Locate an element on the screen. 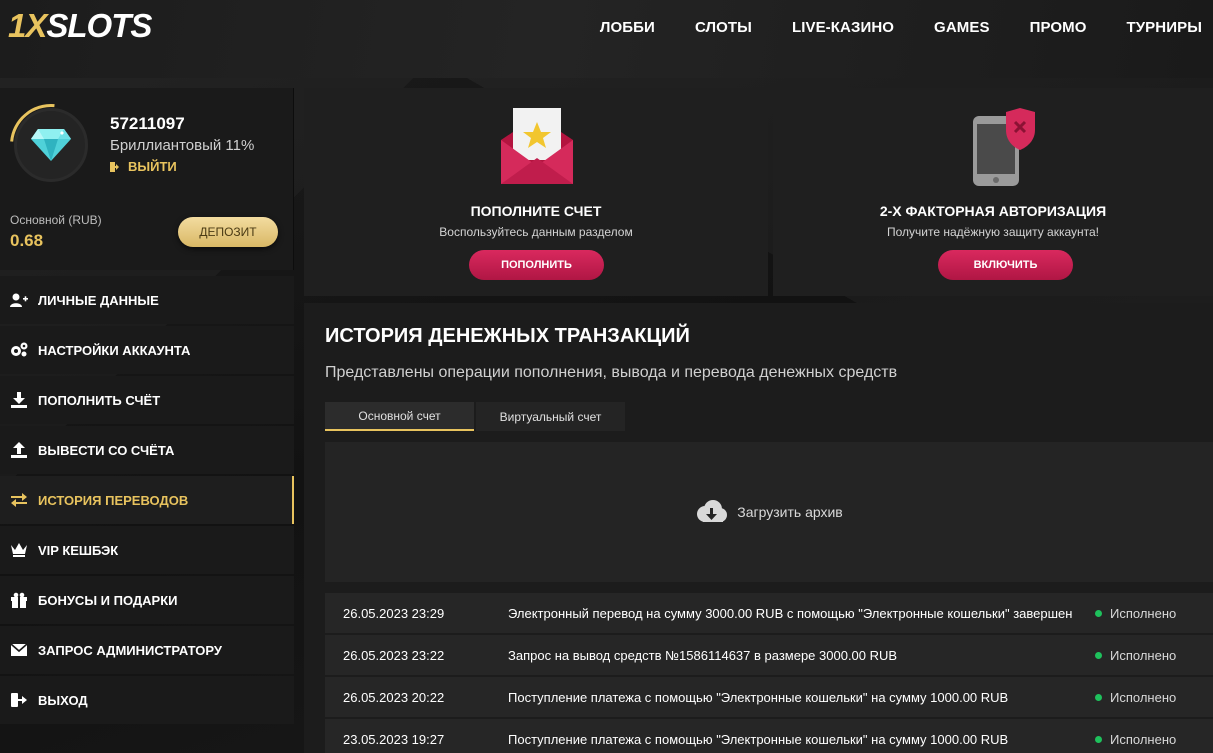 Image resolution: width=1213 pixels, height=753 pixels. upload-icon is located at coordinates (19, 450).